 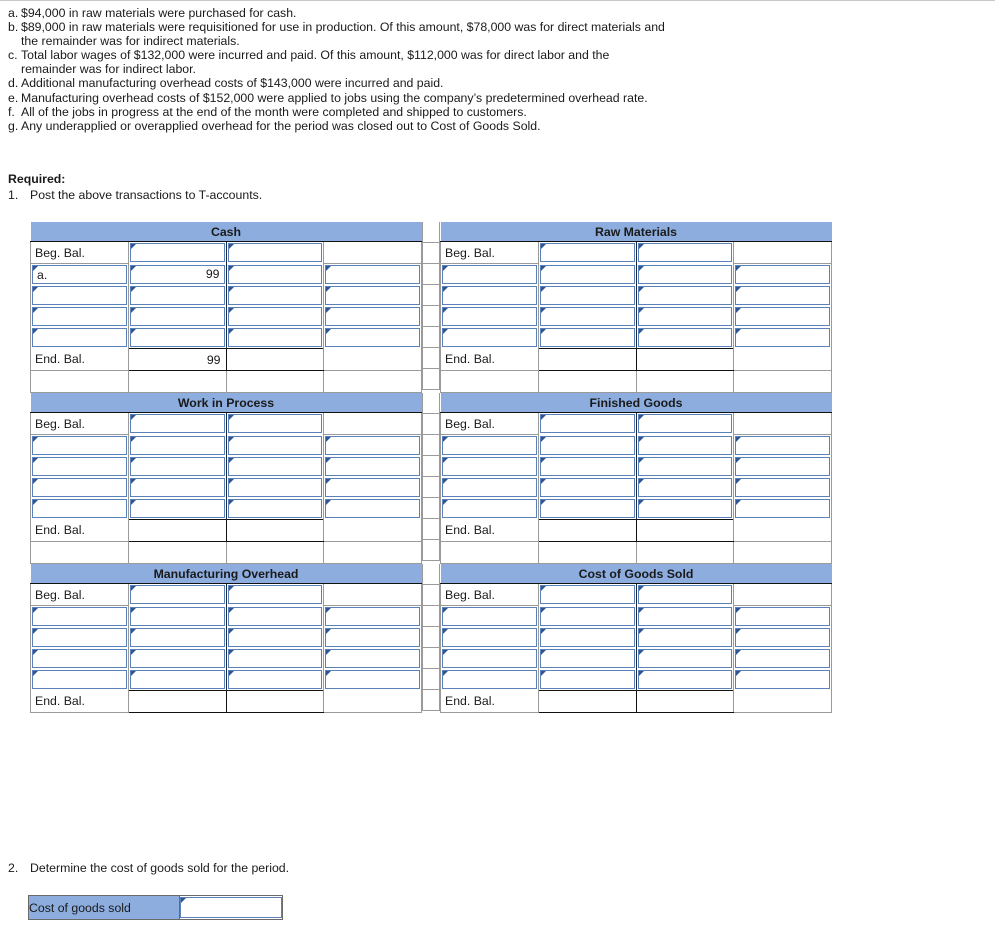 I want to click on debit-input-cell: 99, so click(x=177, y=274).